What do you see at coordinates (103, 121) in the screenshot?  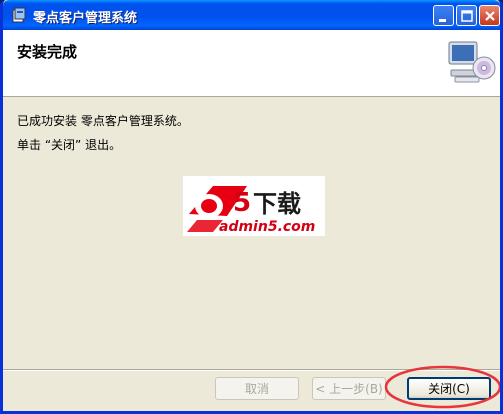 I see `install-success-text: 已成功安装 零点客户管理系统。` at bounding box center [103, 121].